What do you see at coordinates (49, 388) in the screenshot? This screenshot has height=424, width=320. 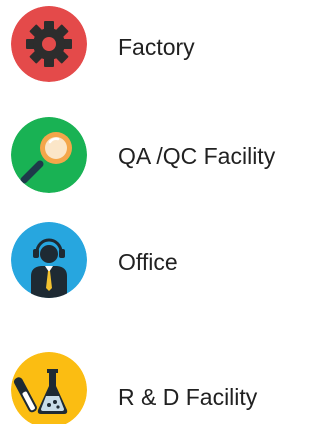 I see `lab-flask-icon` at bounding box center [49, 388].